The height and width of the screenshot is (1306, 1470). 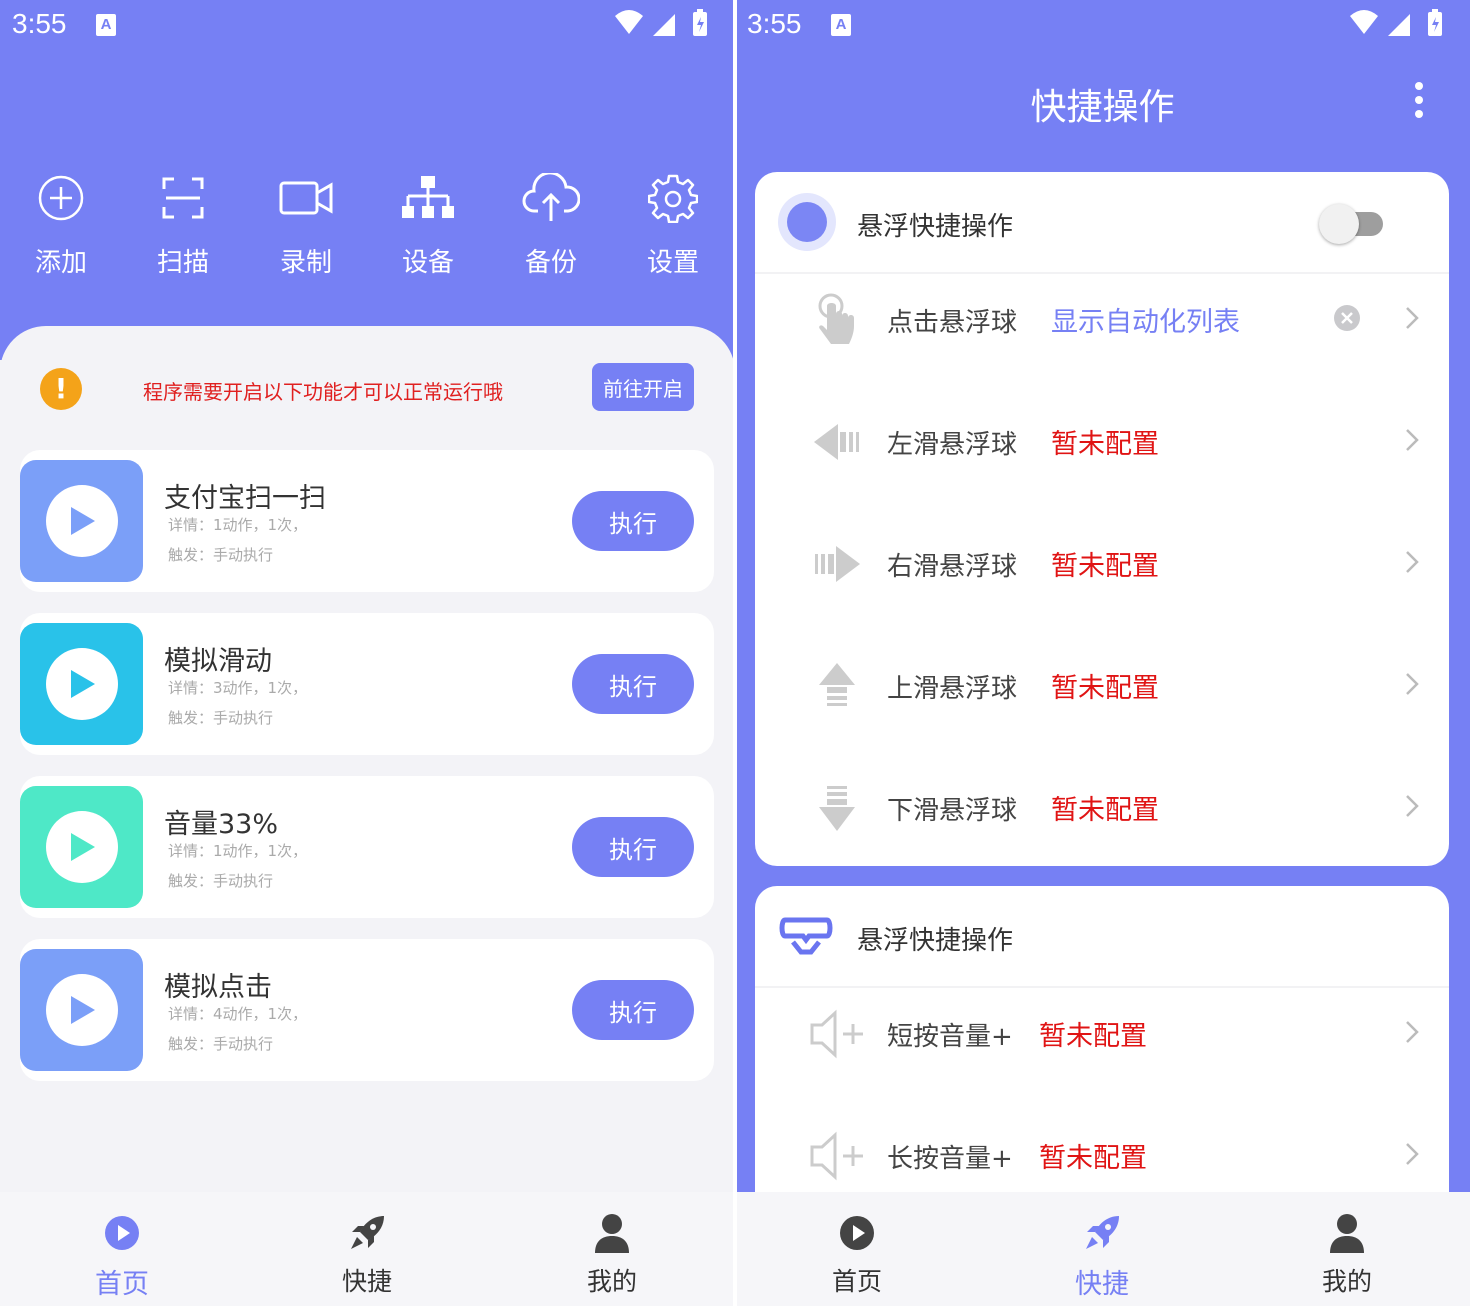 What do you see at coordinates (367, 1010) in the screenshot?
I see `task-card: 模拟点击 详情：4动作，1次， 触发：手动执行 执行` at bounding box center [367, 1010].